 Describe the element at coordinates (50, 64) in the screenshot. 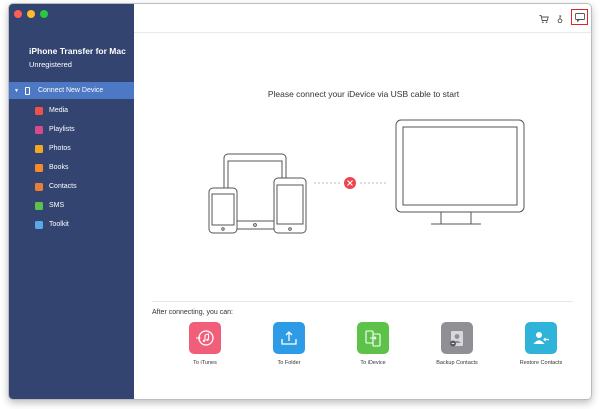

I see `registration-status: Unregistered` at that location.